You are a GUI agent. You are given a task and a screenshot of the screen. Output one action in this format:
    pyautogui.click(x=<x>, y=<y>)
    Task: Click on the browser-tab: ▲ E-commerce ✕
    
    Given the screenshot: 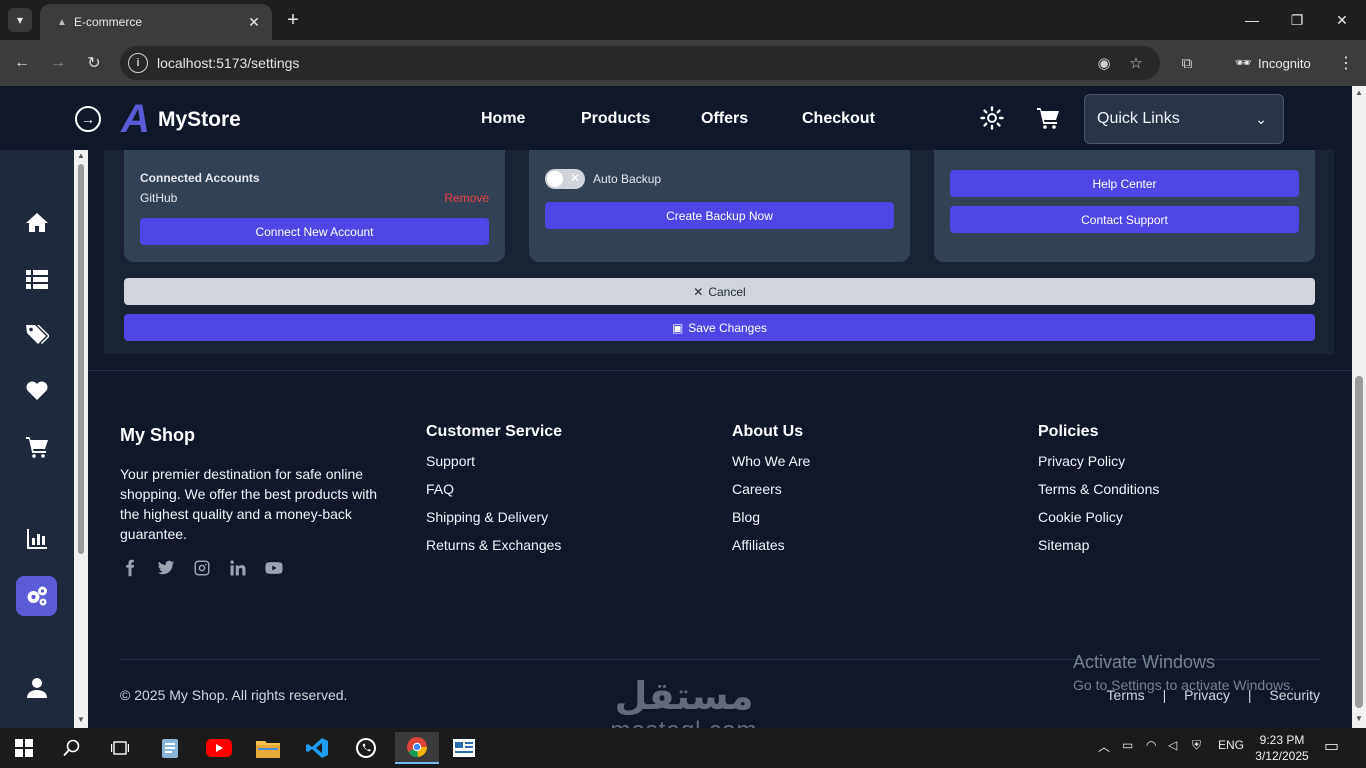 What is the action you would take?
    pyautogui.click(x=156, y=22)
    